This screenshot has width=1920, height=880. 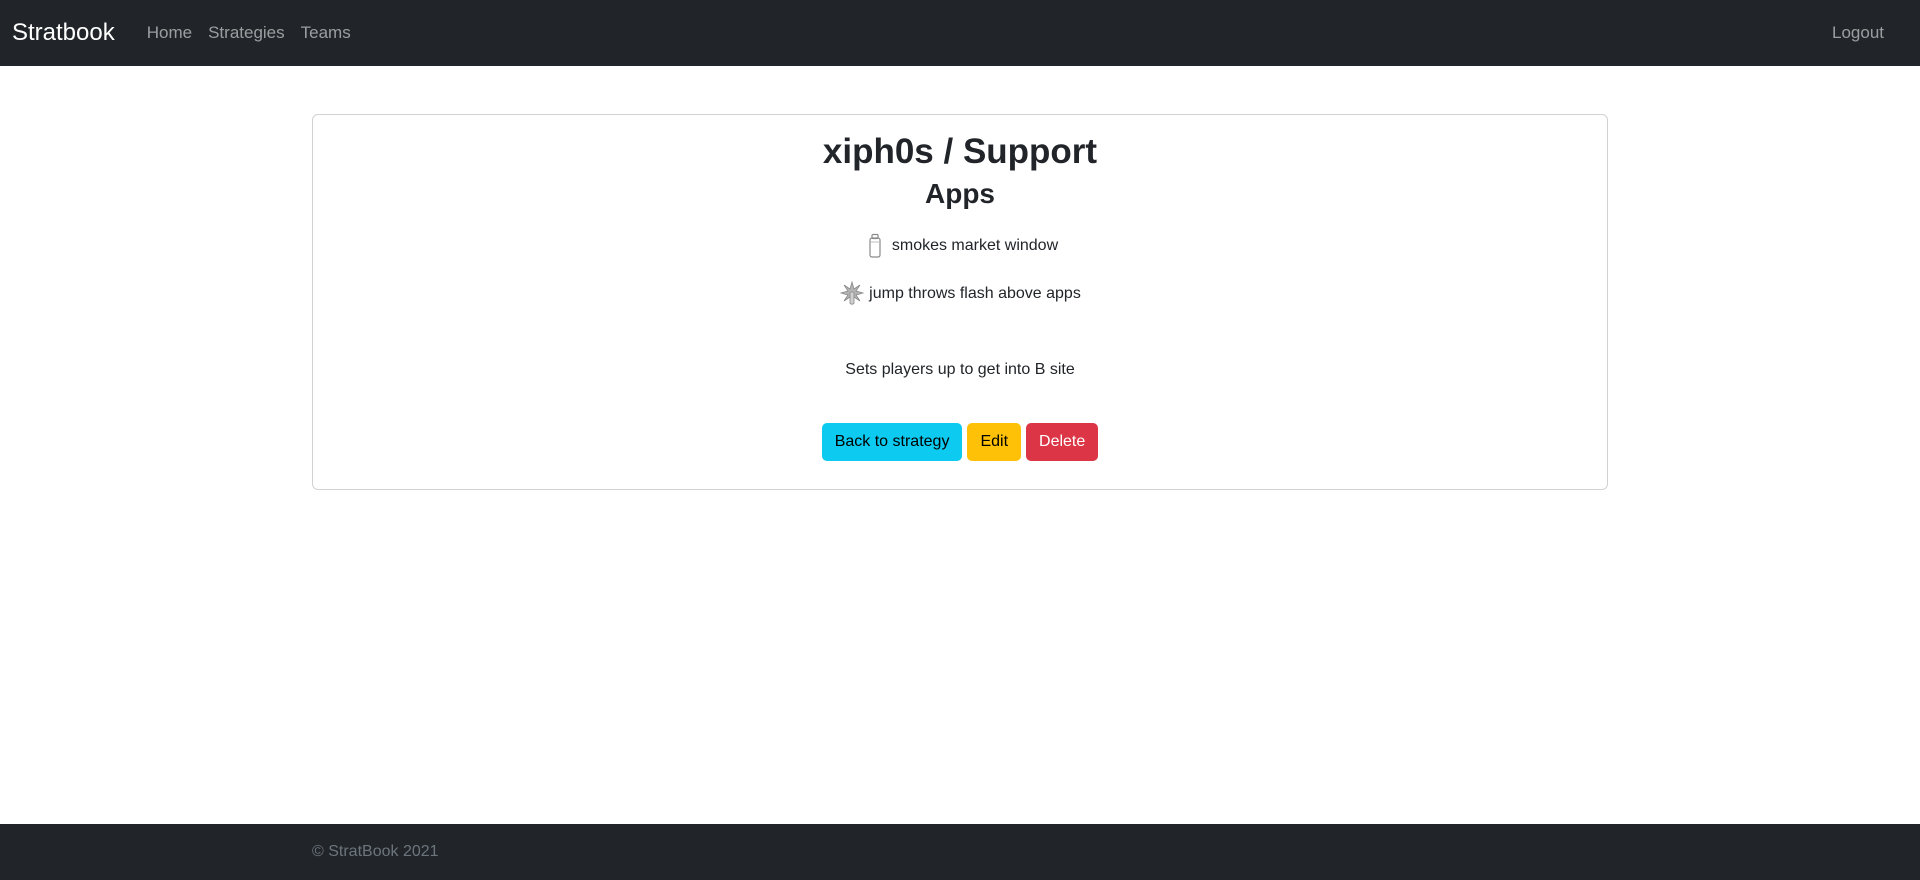 I want to click on nav-links: Home Strategies Teams, so click(x=249, y=33).